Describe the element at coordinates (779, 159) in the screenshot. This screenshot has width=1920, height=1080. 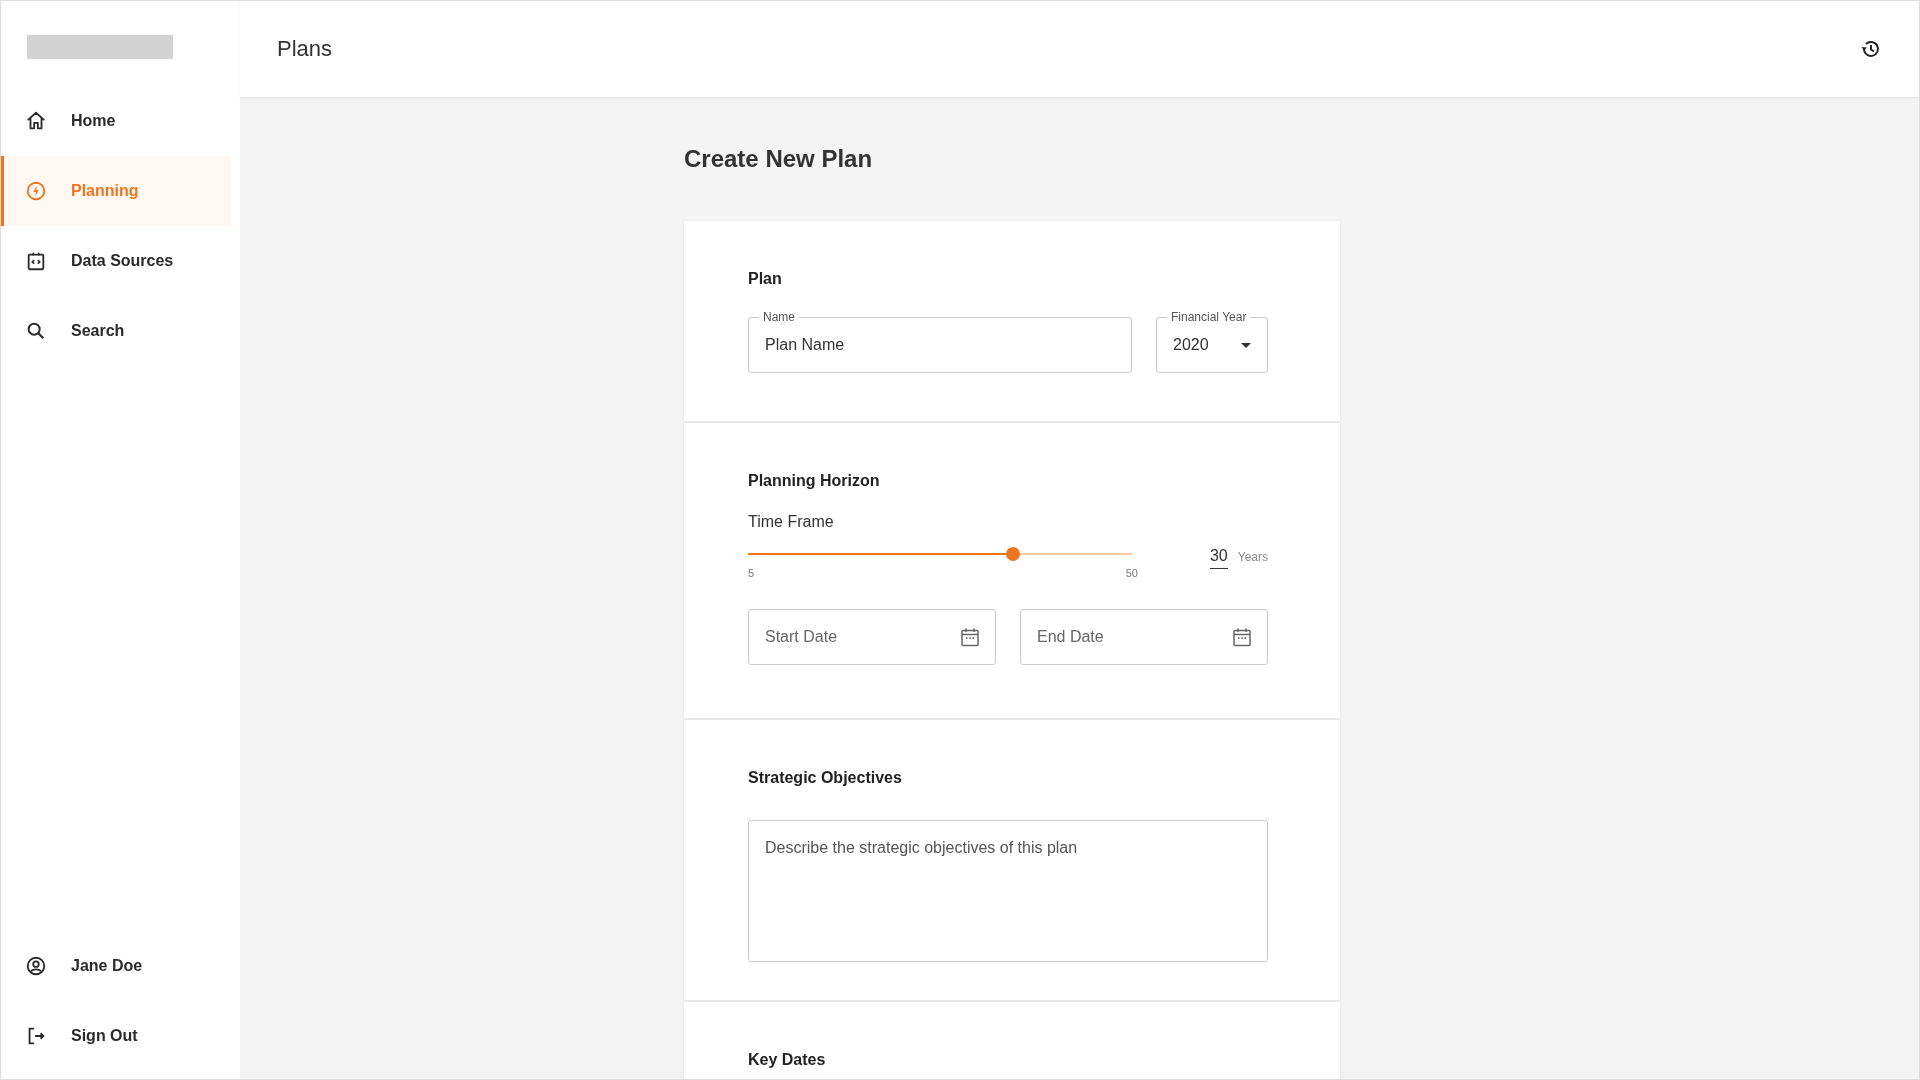
I see `form-title: Create New Plan` at that location.